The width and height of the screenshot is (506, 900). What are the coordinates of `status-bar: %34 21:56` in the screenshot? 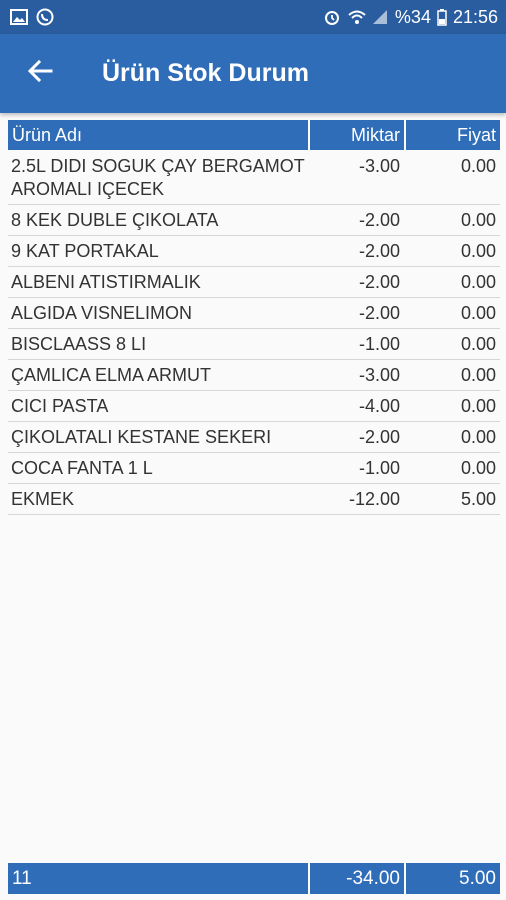 It's located at (253, 17).